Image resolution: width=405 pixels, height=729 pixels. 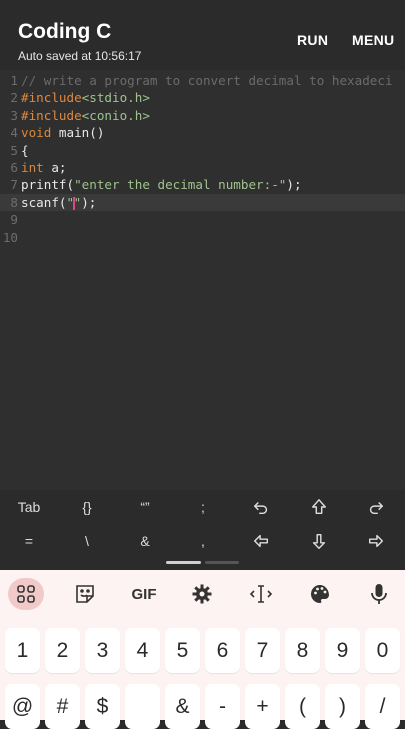 What do you see at coordinates (202, 97) in the screenshot?
I see `code-line: 2 #include<stdio.h>` at bounding box center [202, 97].